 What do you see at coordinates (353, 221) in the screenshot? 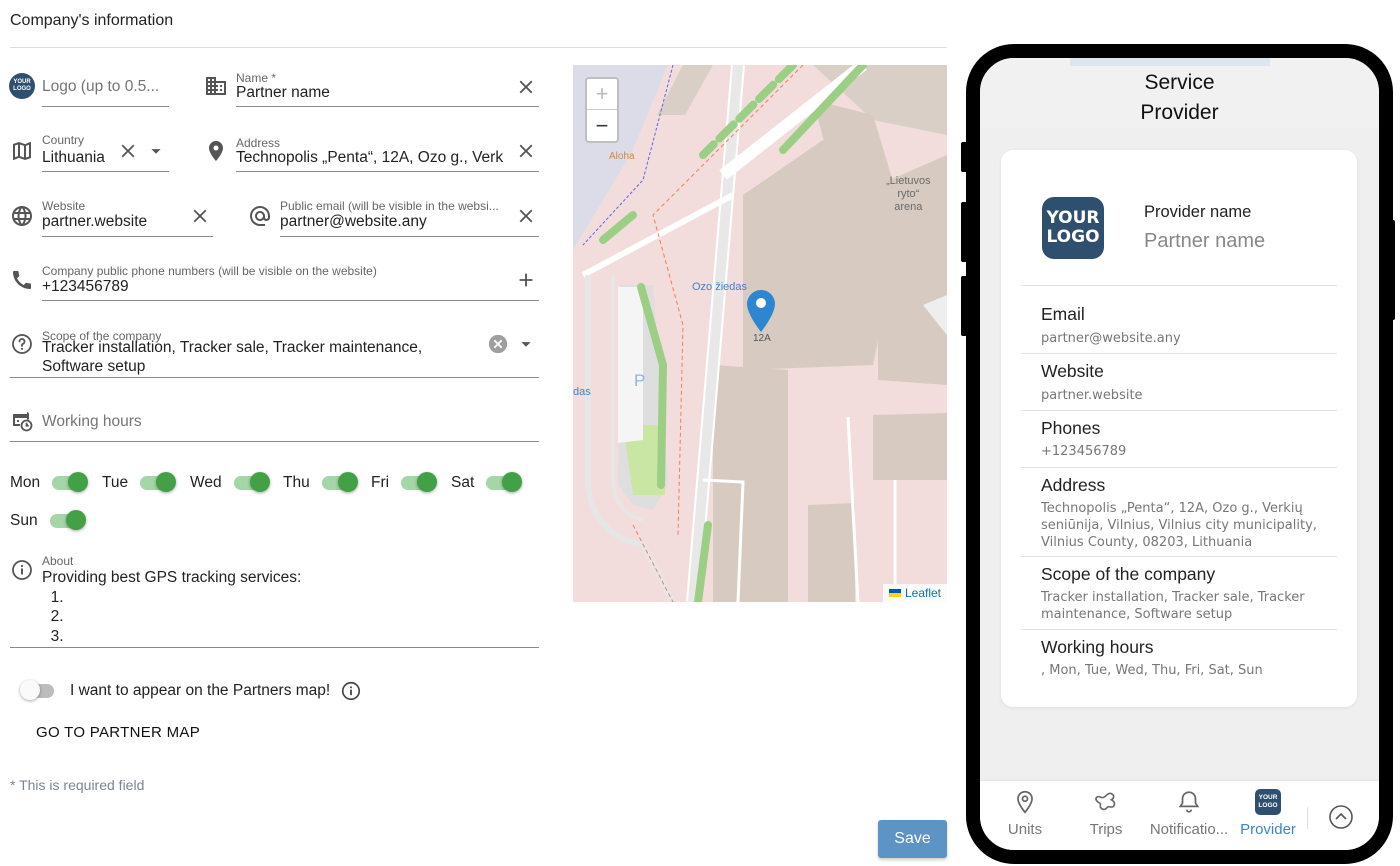
I see `public-email-value: partner@website.any` at bounding box center [353, 221].